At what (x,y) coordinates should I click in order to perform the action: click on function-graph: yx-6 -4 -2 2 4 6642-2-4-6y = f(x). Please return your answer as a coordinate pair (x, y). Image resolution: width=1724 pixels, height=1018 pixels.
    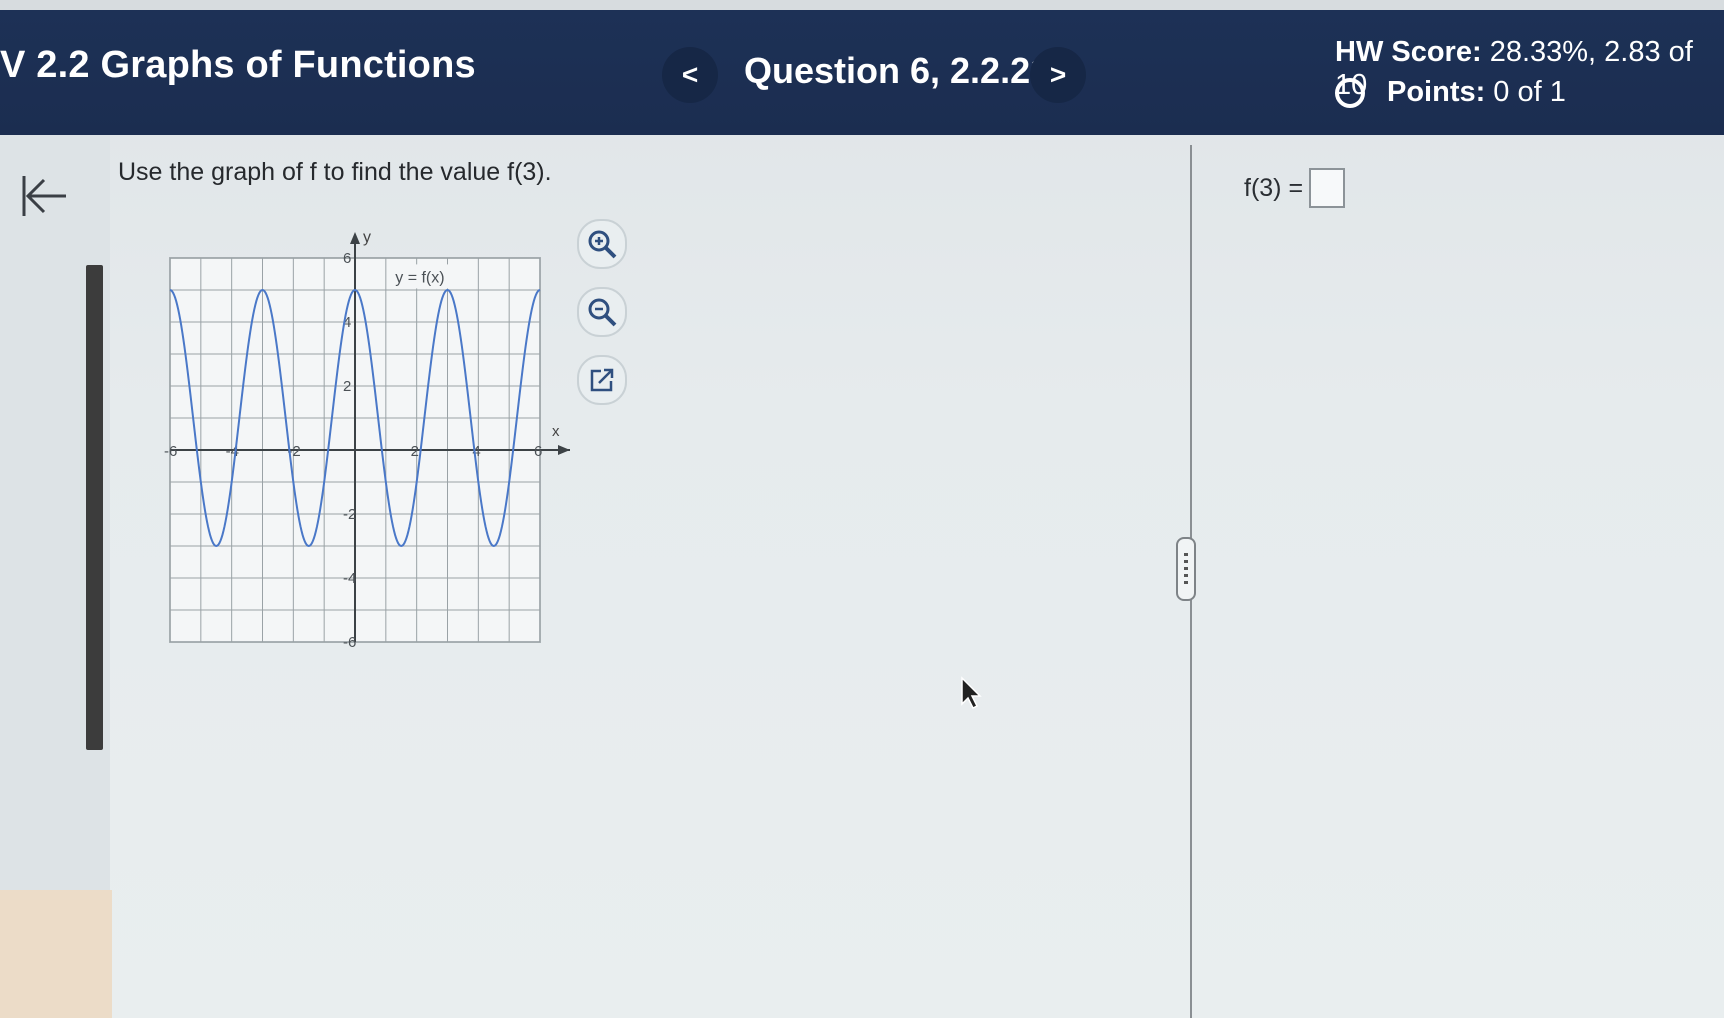
    Looking at the image, I should click on (367, 440).